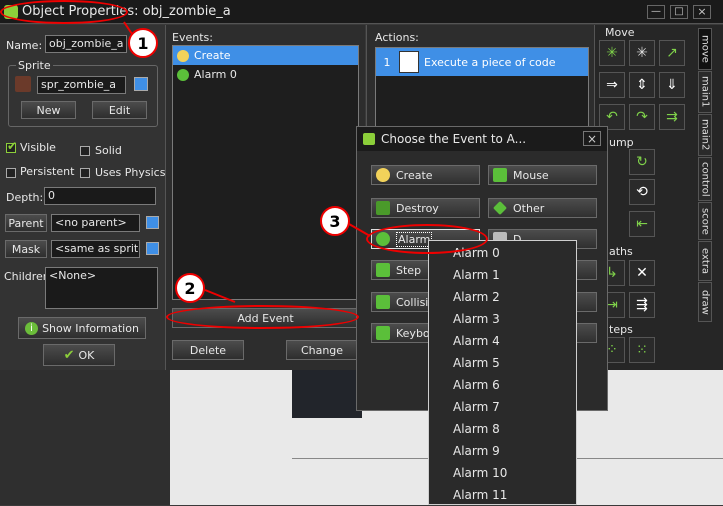  What do you see at coordinates (502, 385) in the screenshot?
I see `alarm-menu-item: Alarm 6` at bounding box center [502, 385].